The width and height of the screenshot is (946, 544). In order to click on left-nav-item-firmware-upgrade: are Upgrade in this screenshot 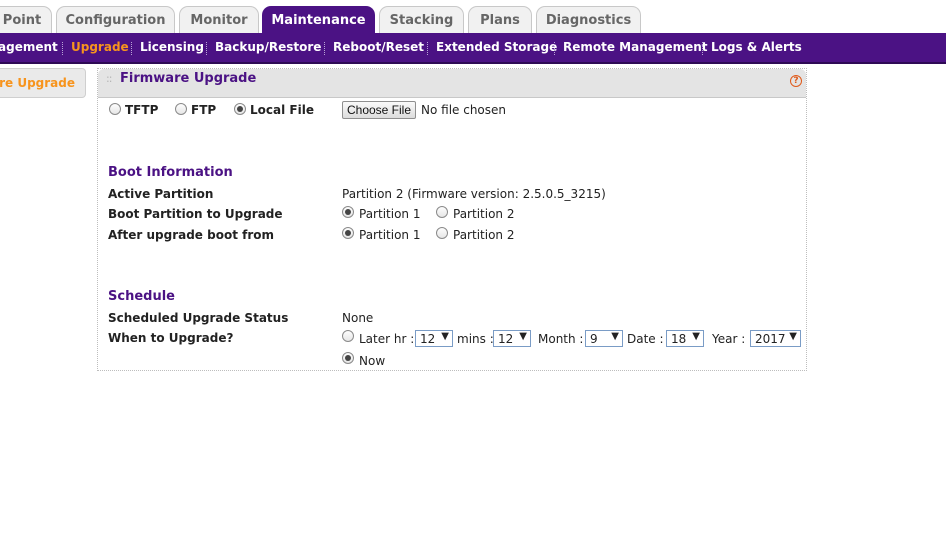, I will do `click(43, 83)`.